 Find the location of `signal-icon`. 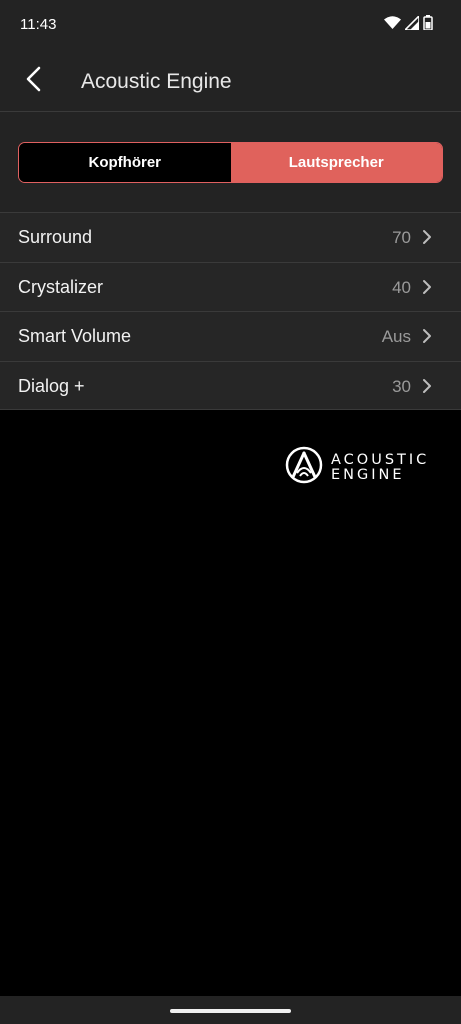

signal-icon is located at coordinates (412, 22).